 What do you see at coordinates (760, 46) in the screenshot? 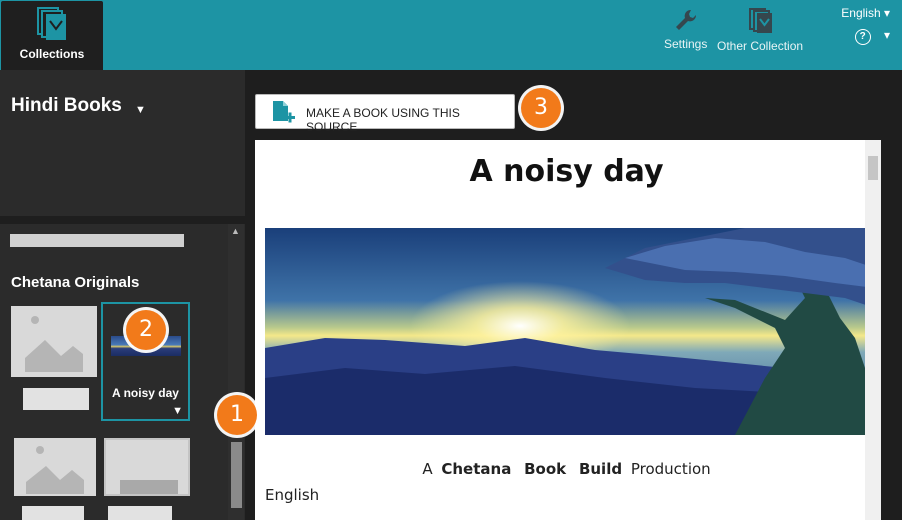
I see `other-collection-label: Other Collection` at bounding box center [760, 46].